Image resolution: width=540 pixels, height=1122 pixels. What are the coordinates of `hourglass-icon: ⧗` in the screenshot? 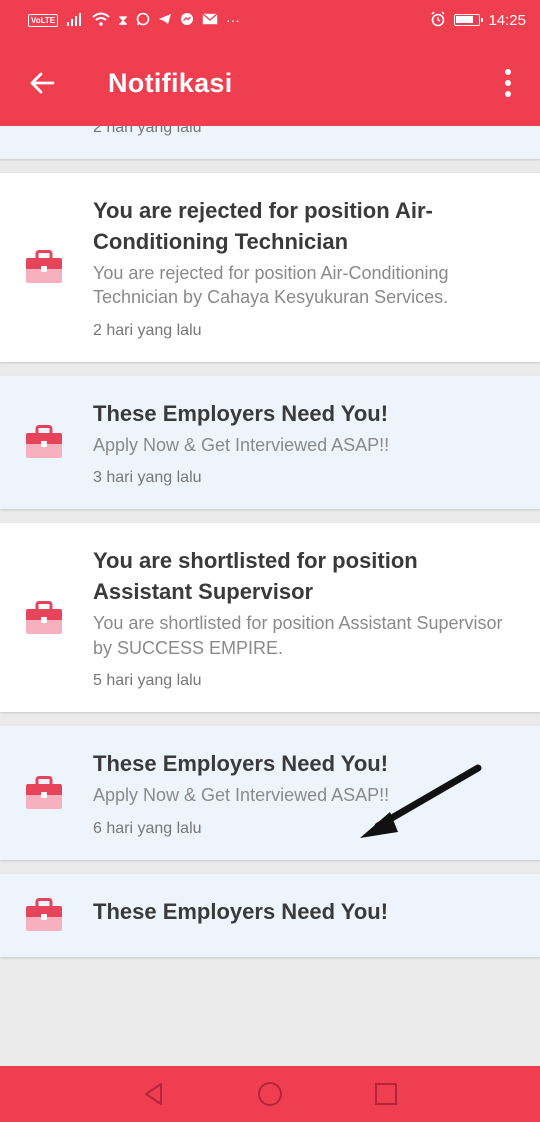 It's located at (123, 20).